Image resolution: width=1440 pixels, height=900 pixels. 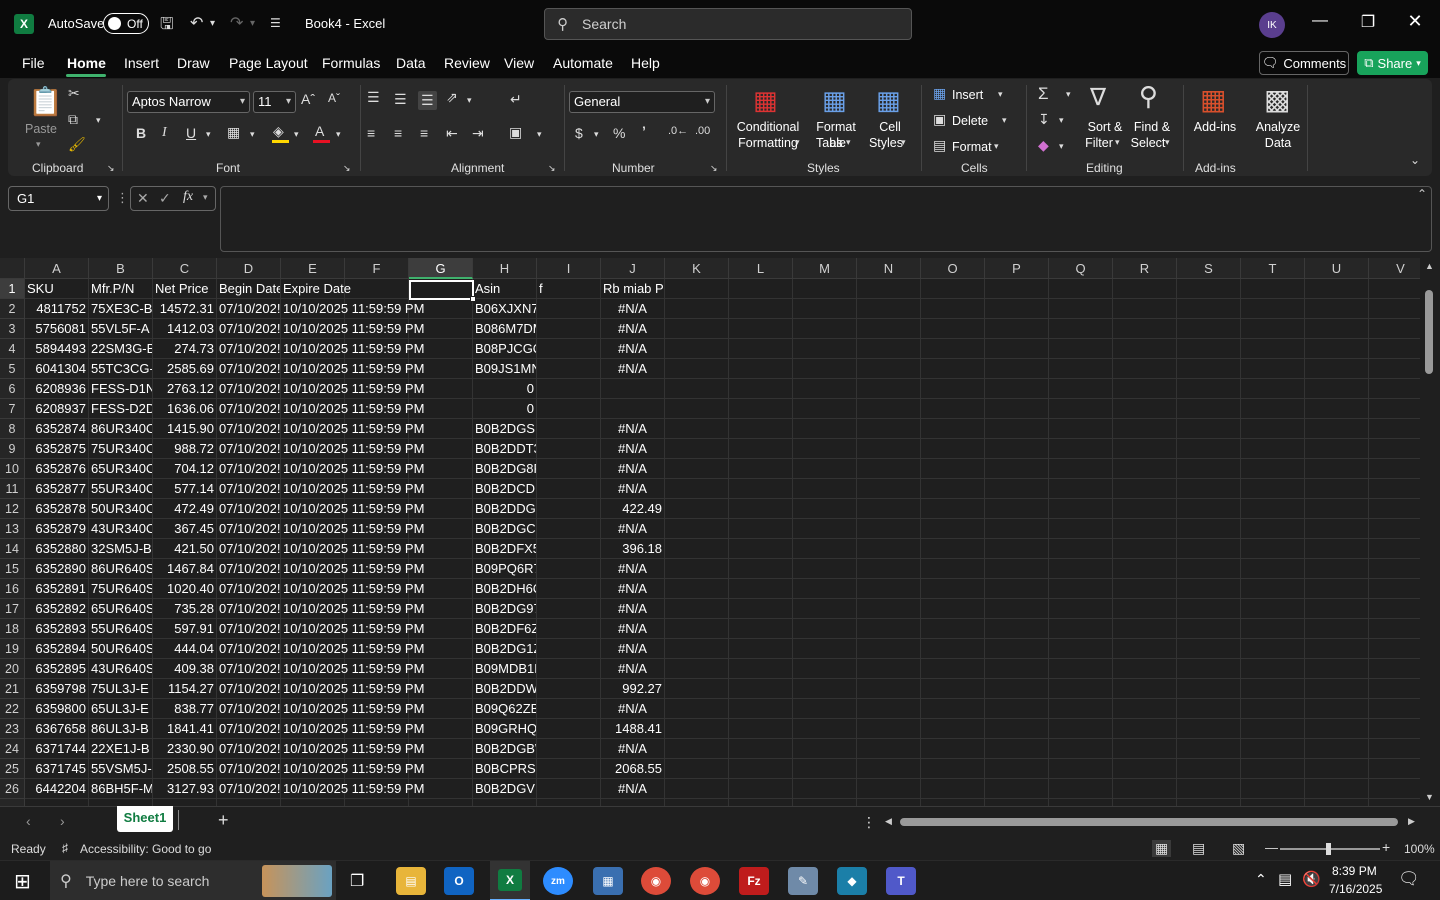 What do you see at coordinates (1337, 268) in the screenshot?
I see `column-header-u: U` at bounding box center [1337, 268].